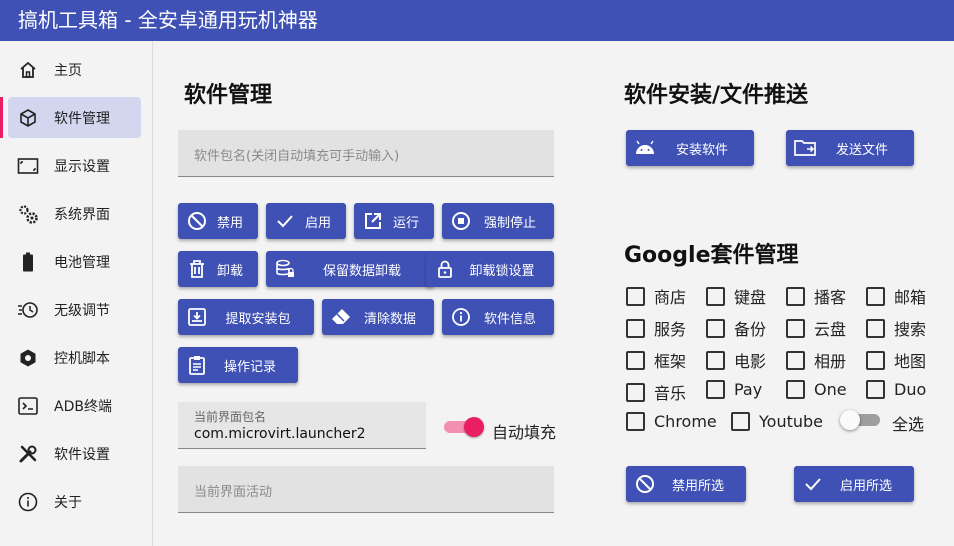  What do you see at coordinates (830, 389) in the screenshot?
I see `checkbox-label: One` at bounding box center [830, 389].